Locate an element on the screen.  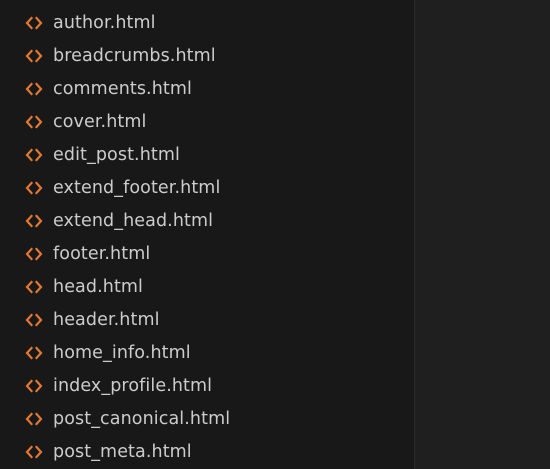
file-name-label: anchored_headings.html is located at coordinates (162, 3).